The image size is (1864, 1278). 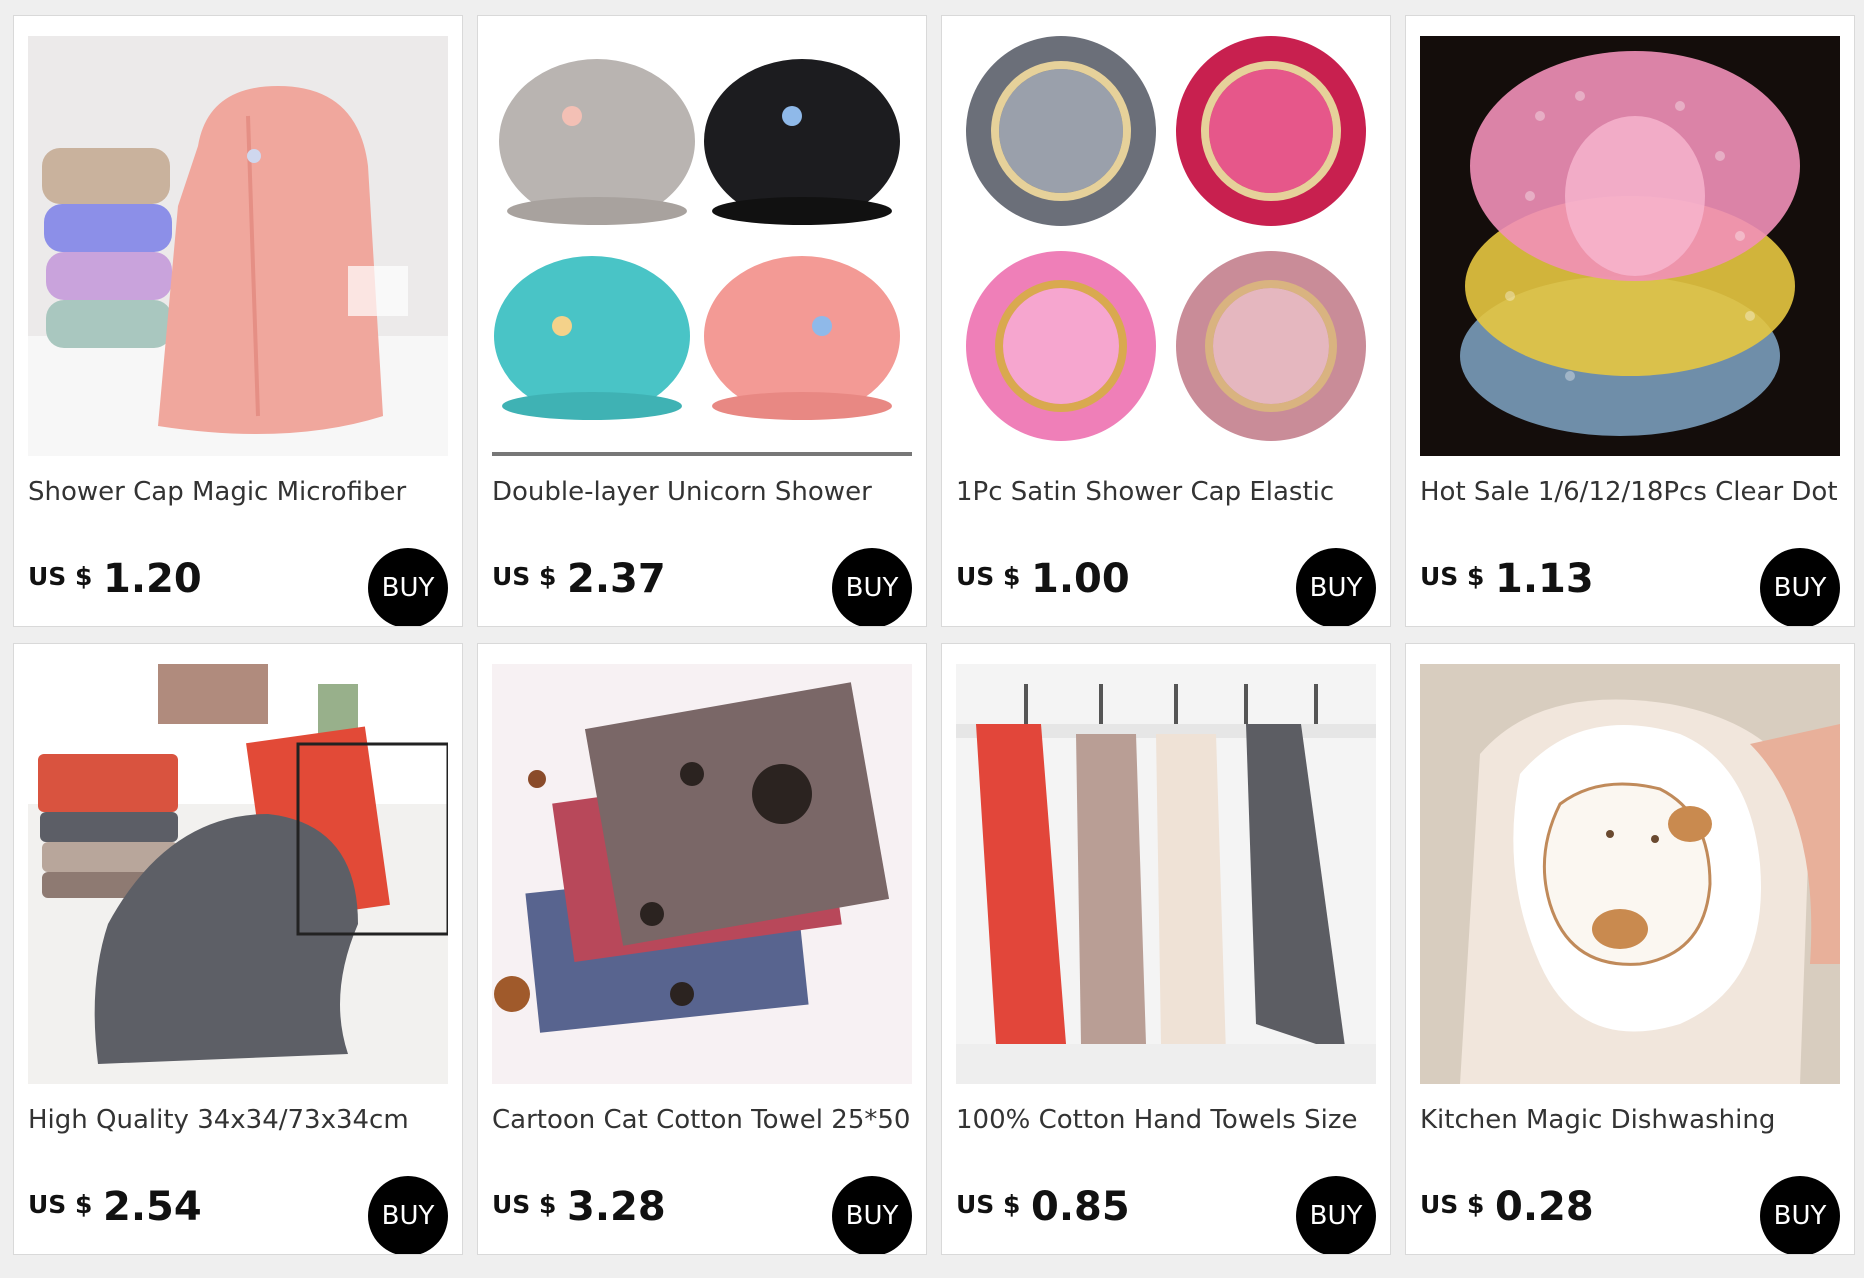 What do you see at coordinates (1544, 1207) in the screenshot?
I see `product-price: 0.28` at bounding box center [1544, 1207].